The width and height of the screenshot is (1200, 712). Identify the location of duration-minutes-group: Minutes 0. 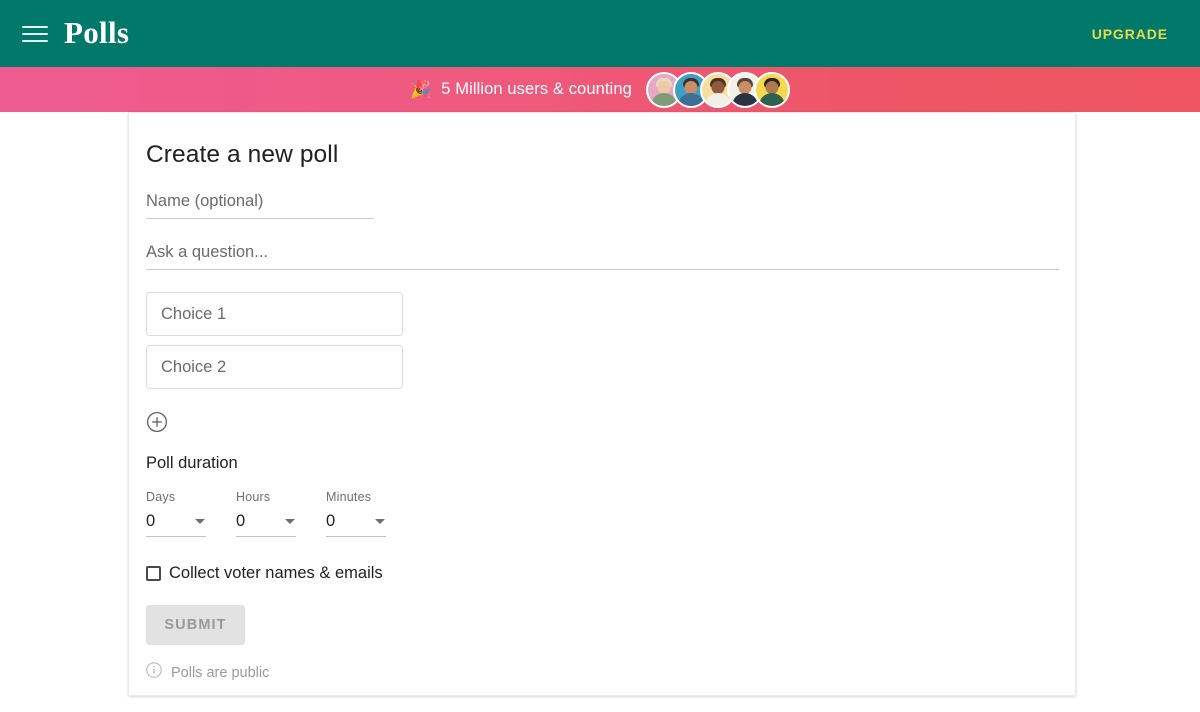
(371, 513).